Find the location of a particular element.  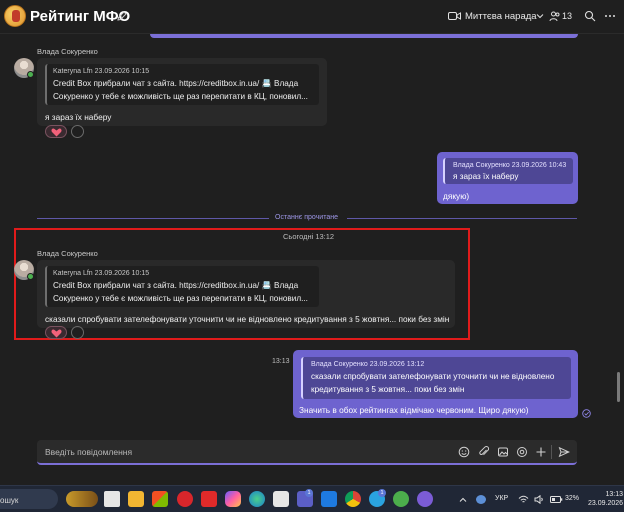

cloud-icon is located at coordinates (481, 499).